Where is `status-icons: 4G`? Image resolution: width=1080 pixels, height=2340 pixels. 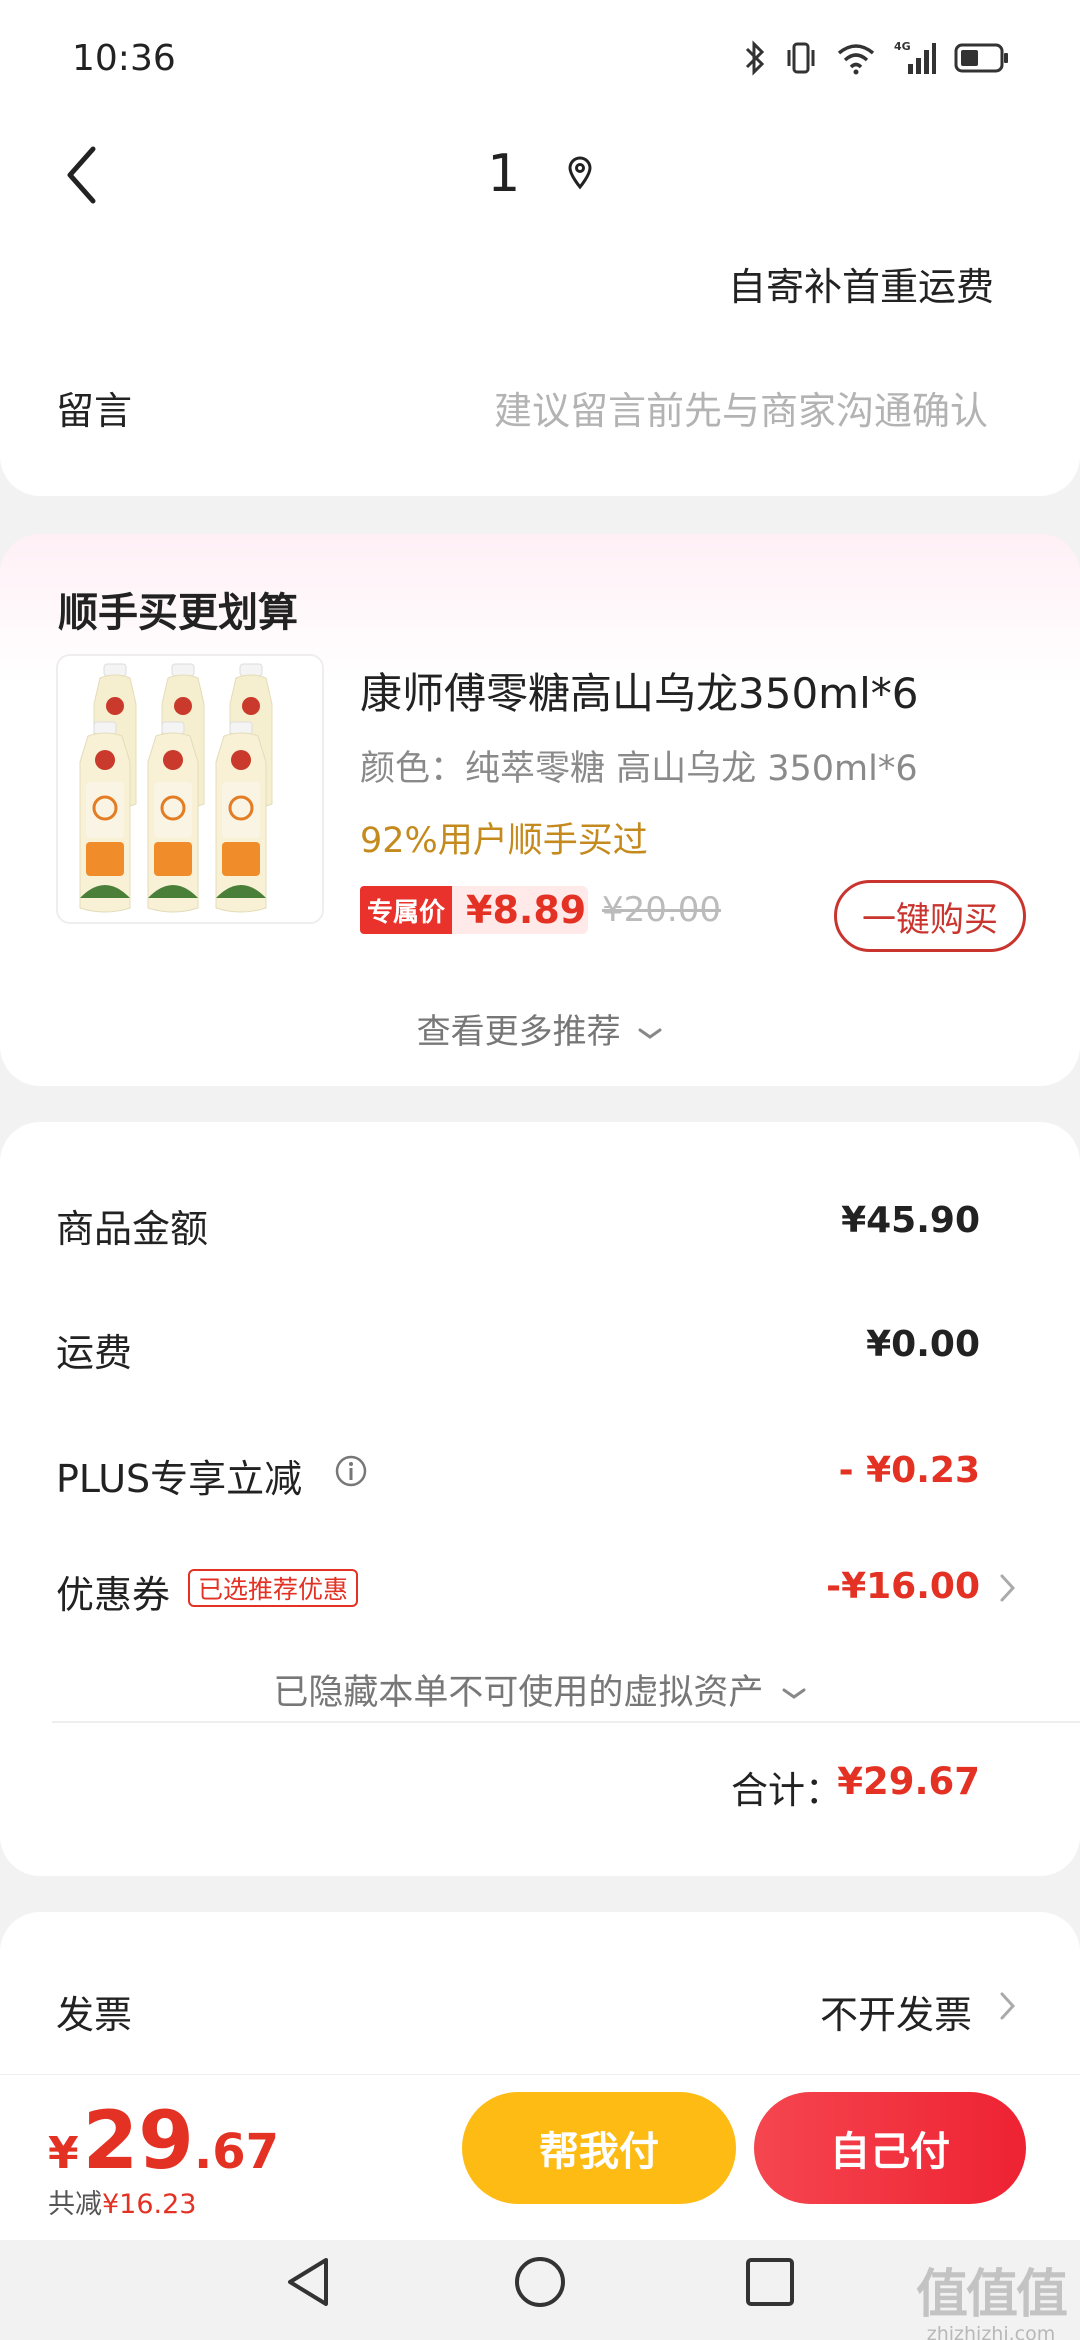 status-icons: 4G is located at coordinates (877, 58).